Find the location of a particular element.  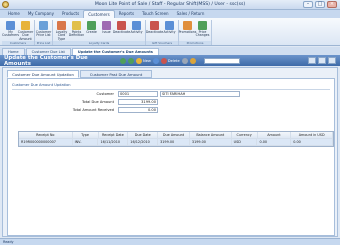

delete-label: Delete is located at coordinates (173, 60).